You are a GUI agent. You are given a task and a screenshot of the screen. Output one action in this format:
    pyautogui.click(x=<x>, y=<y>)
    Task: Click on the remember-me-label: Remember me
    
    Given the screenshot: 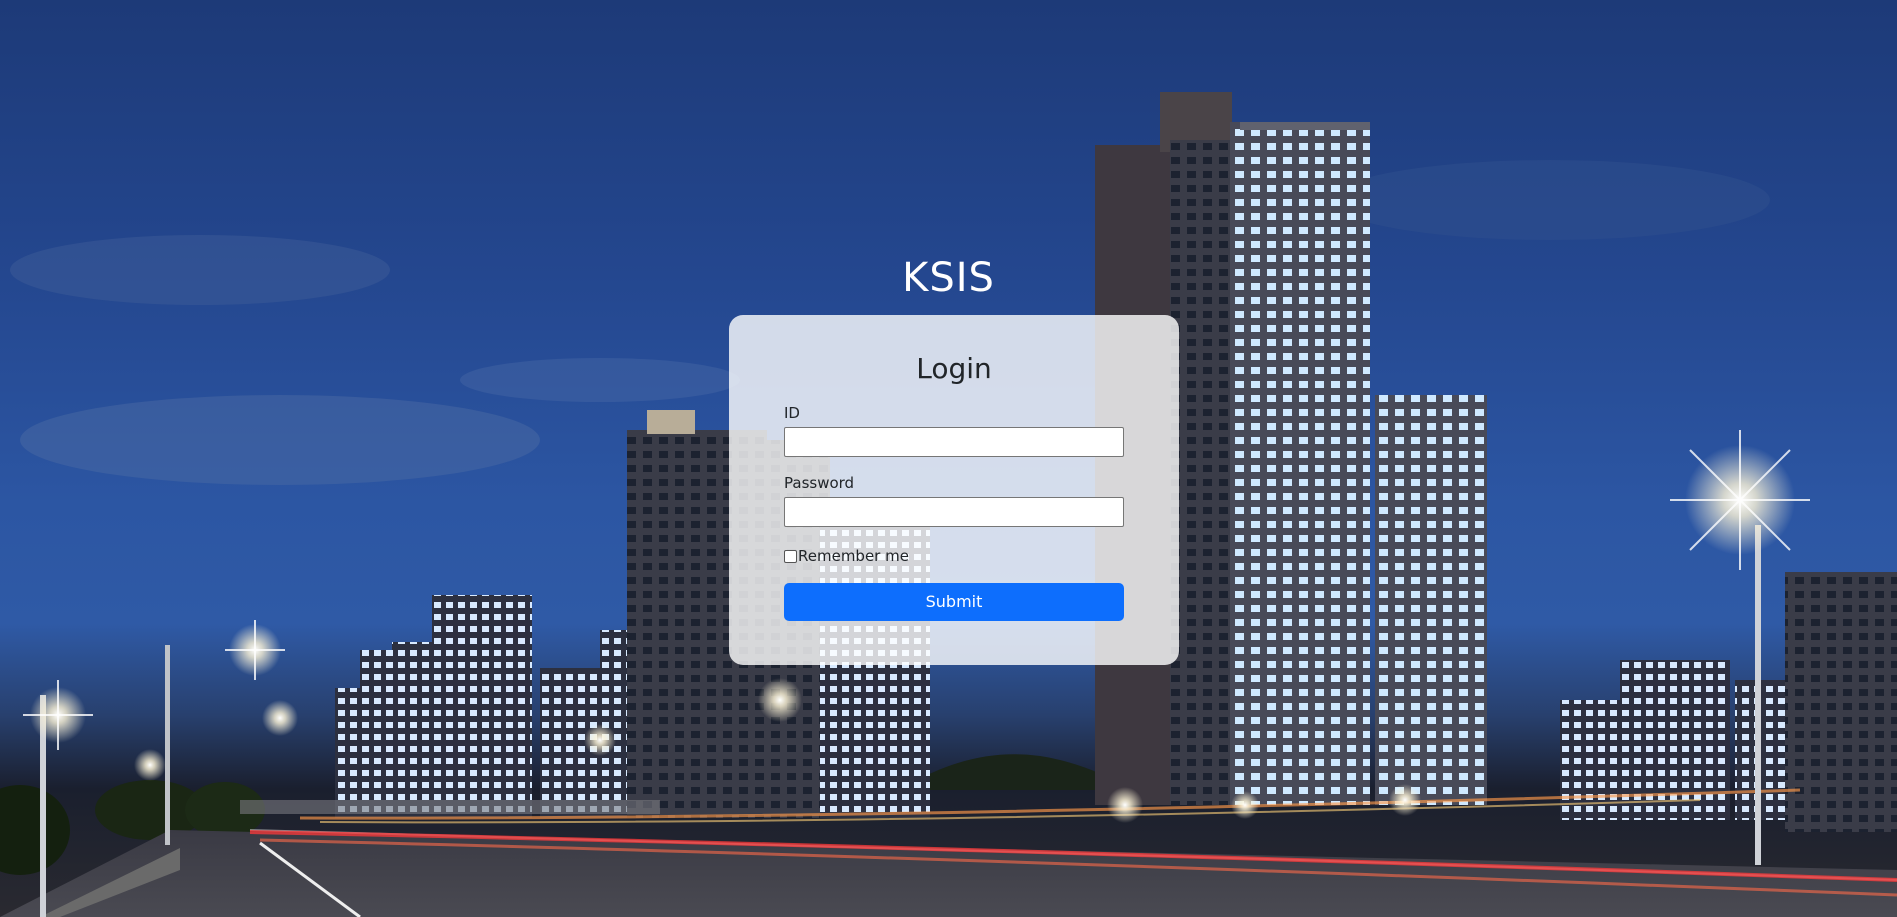 What is the action you would take?
    pyautogui.click(x=853, y=556)
    